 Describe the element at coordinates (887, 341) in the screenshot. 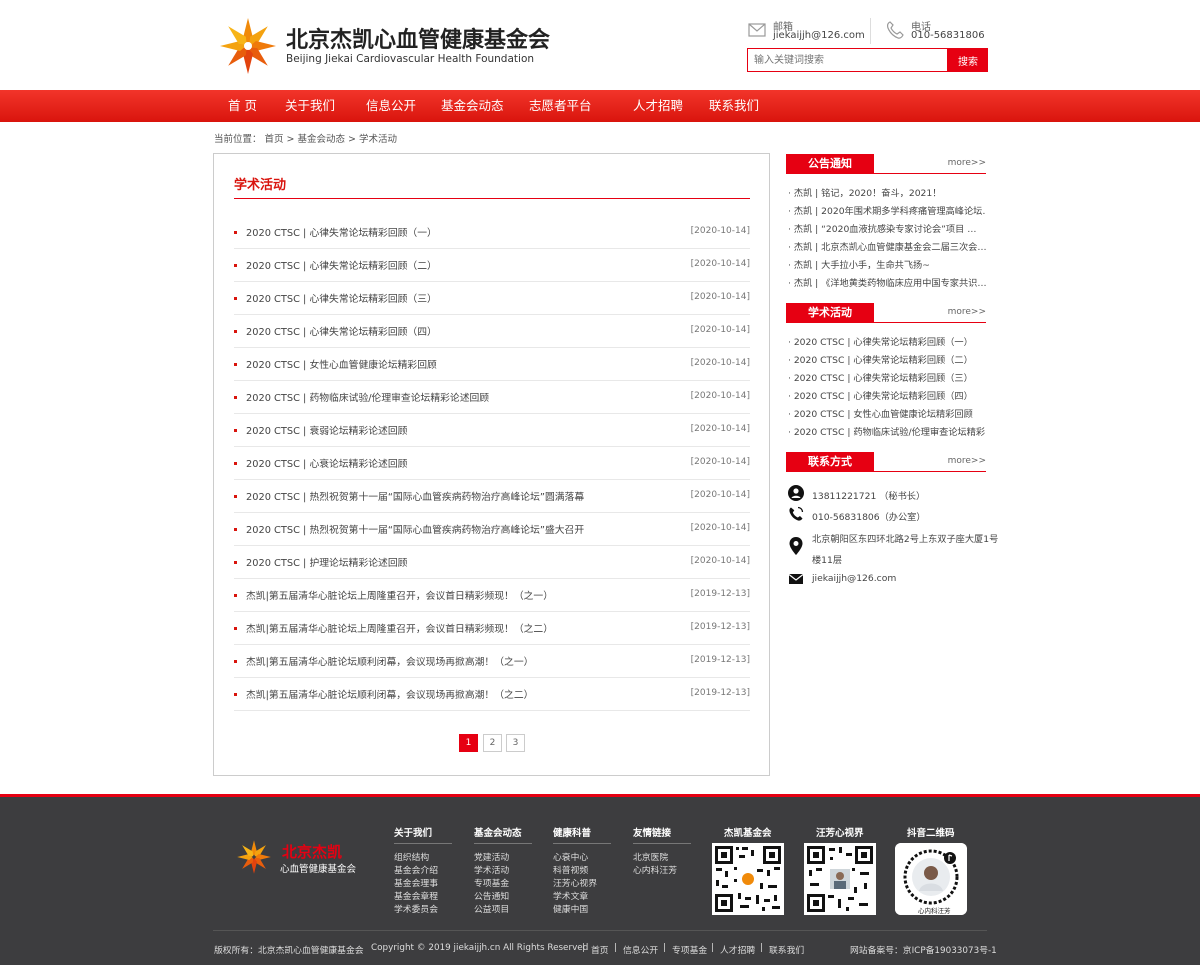

I see `academic-item: · 2020 CTSC | 心律失常论坛精彩回顾（一）` at that location.